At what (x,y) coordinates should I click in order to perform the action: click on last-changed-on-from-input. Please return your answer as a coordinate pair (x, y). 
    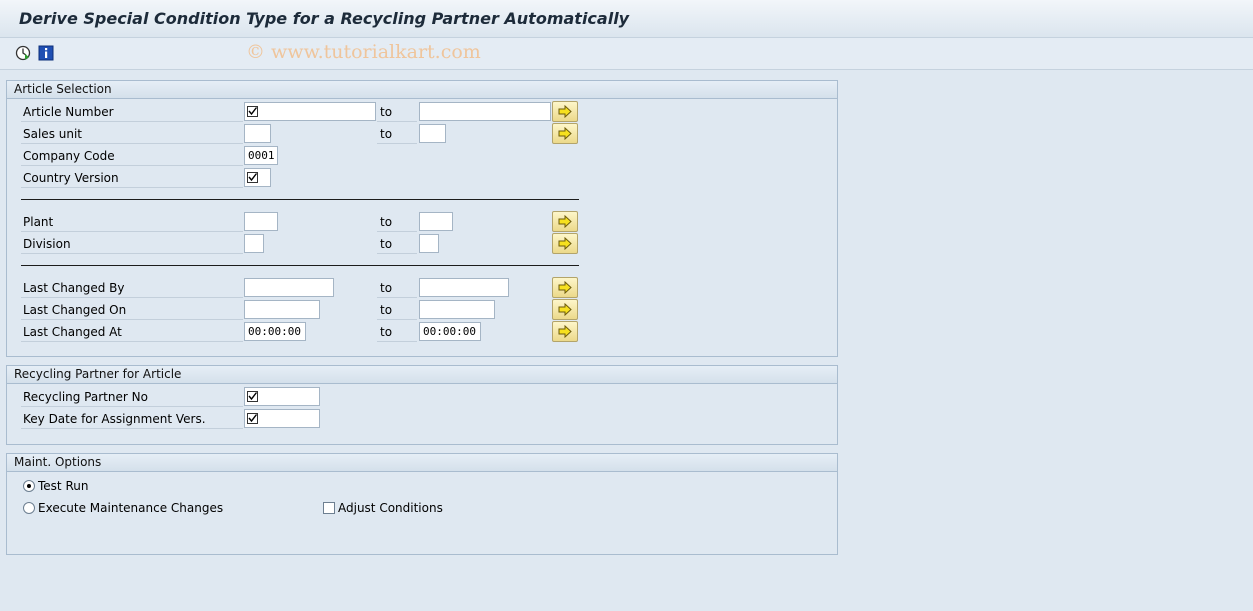
    Looking at the image, I should click on (282, 309).